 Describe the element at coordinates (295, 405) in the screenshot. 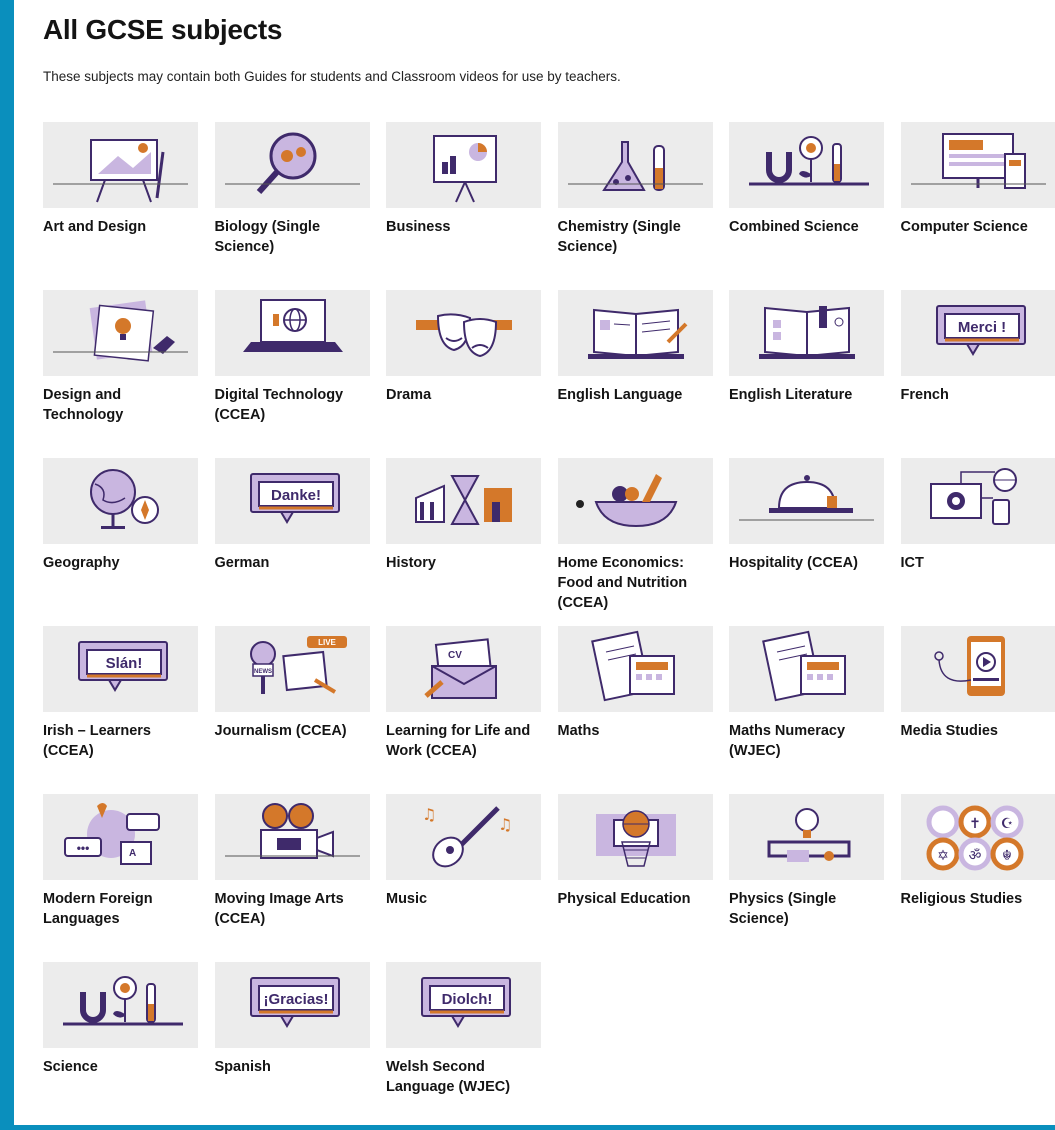

I see `subject-label: Digital Technology (CCEA)` at that location.